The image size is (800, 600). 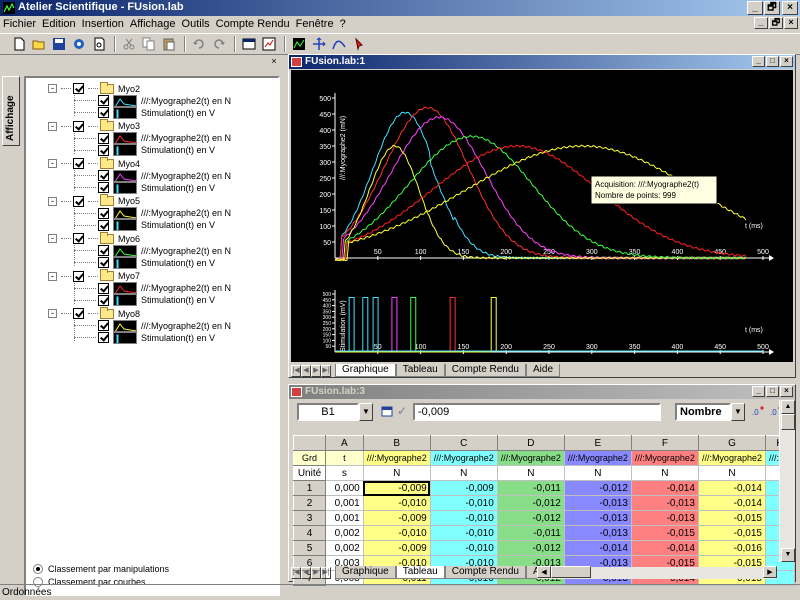 I want to click on curve-tool-button, so click(x=339, y=44).